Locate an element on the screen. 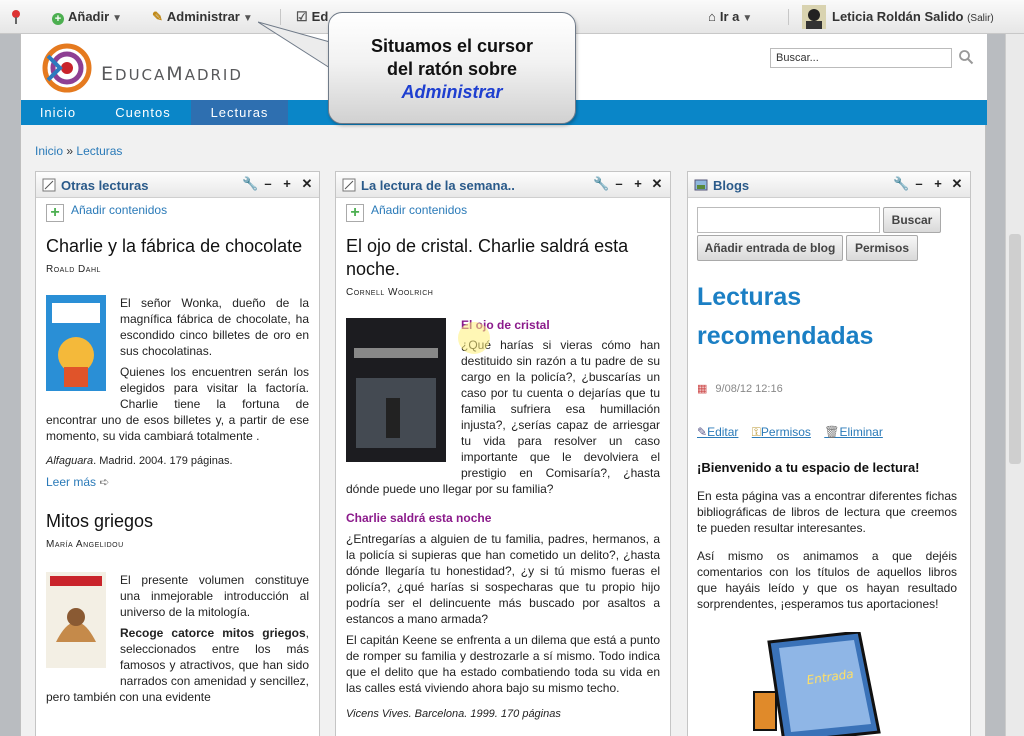 Image resolution: width=1024 pixels, height=736 pixels. nav-item-lecturas: Lecturas is located at coordinates (239, 112).